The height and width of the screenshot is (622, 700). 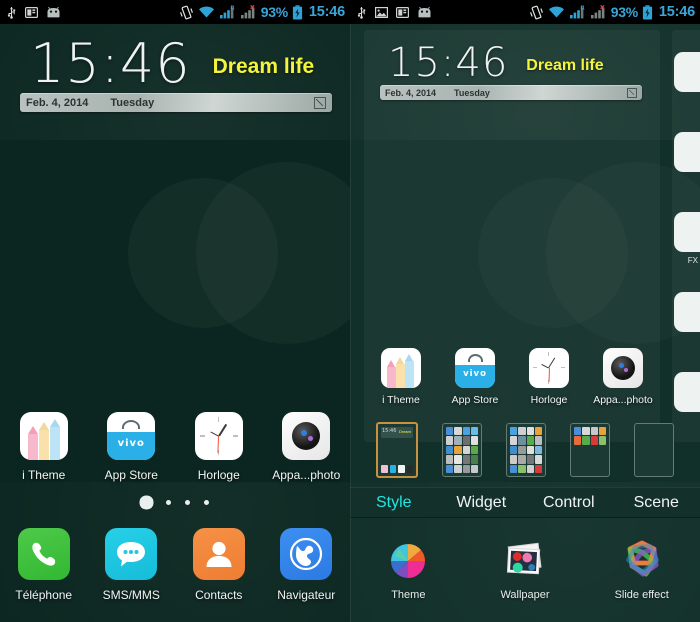 What do you see at coordinates (511, 70) in the screenshot?
I see `clock-widget-right: 15:46 Dream life Feb. 4, 2014 Tuesday` at bounding box center [511, 70].